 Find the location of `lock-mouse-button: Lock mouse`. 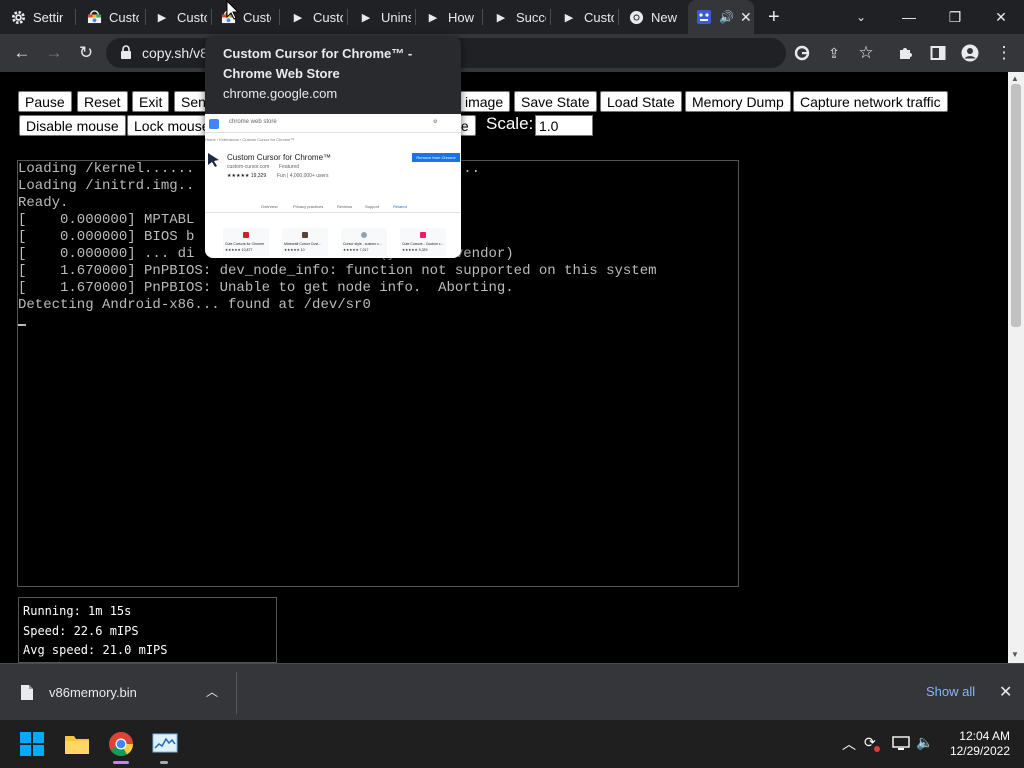

lock-mouse-button: Lock mouse is located at coordinates (172, 125).